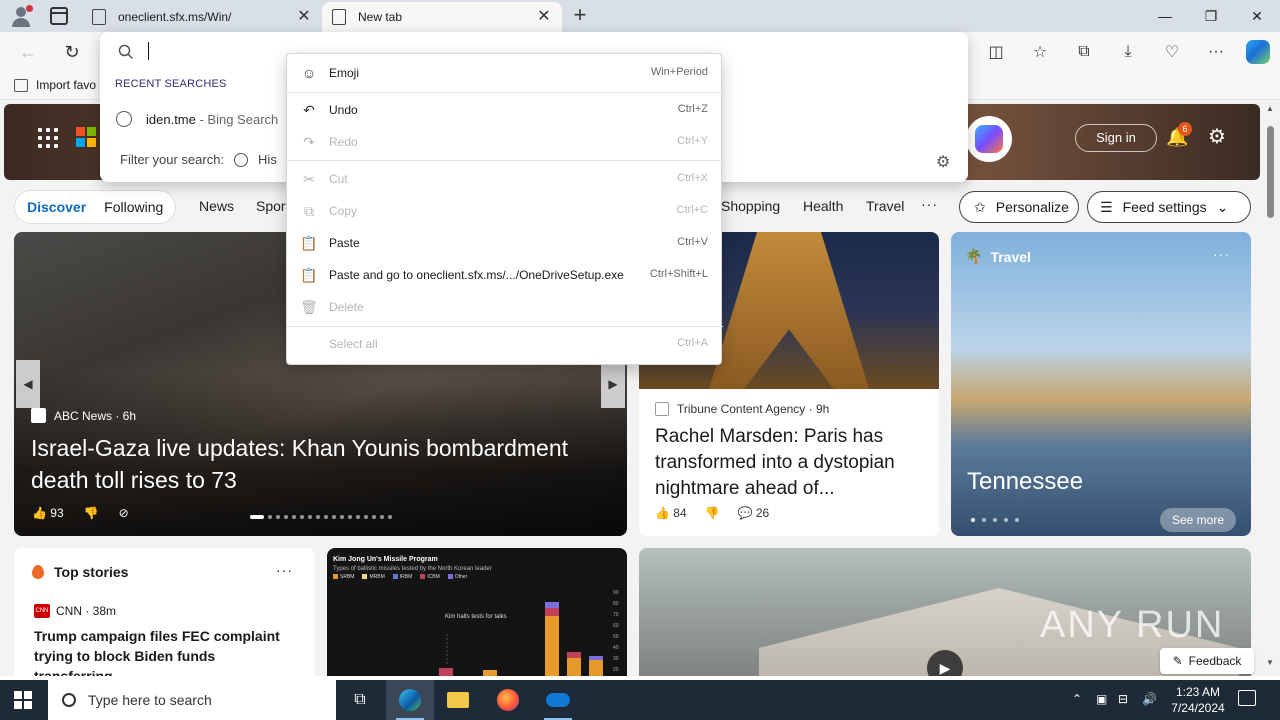 This screenshot has height=720, width=1280. Describe the element at coordinates (1149, 699) in the screenshot. I see `volume-icon: 🔊` at that location.